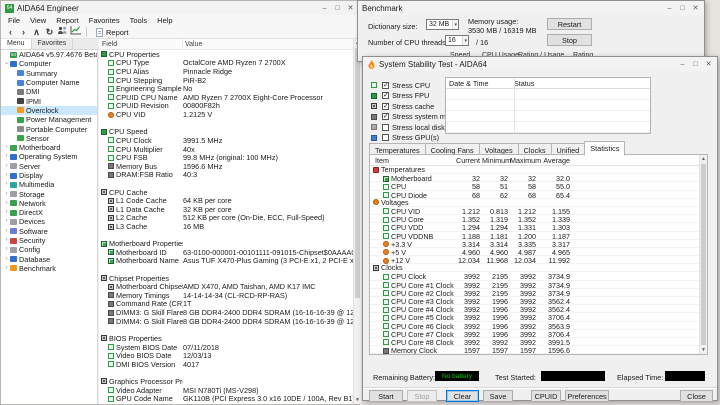 Image resolution: width=720 pixels, height=405 pixels. Describe the element at coordinates (538, 236) in the screenshot. I see `stats-row: CPU VDDNB 1.188 1.181 1.200 1.187` at that location.